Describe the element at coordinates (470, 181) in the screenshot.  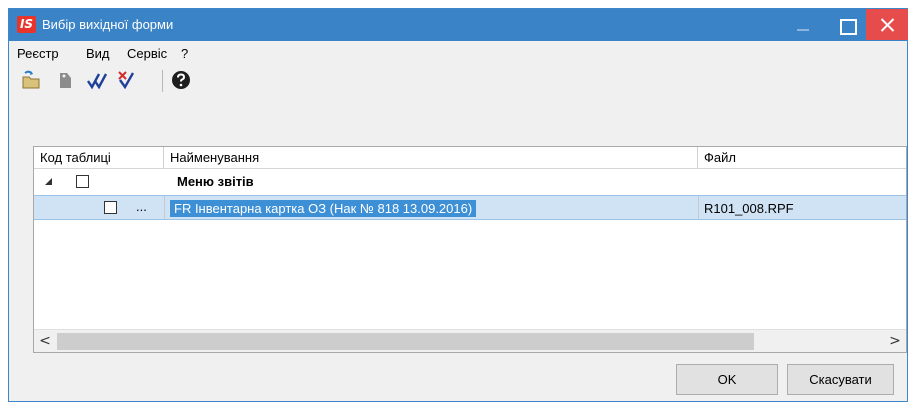
I see `group-row: Меню звітів` at that location.